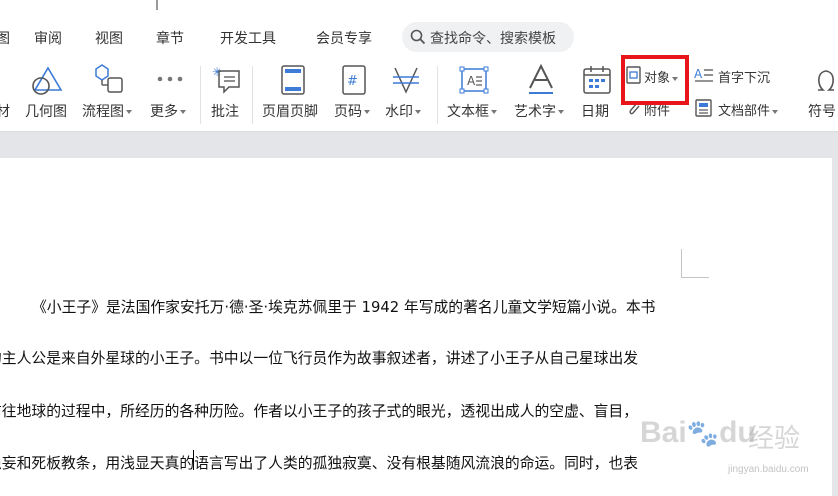  I want to click on shape-button-partial: 材, so click(7, 96).